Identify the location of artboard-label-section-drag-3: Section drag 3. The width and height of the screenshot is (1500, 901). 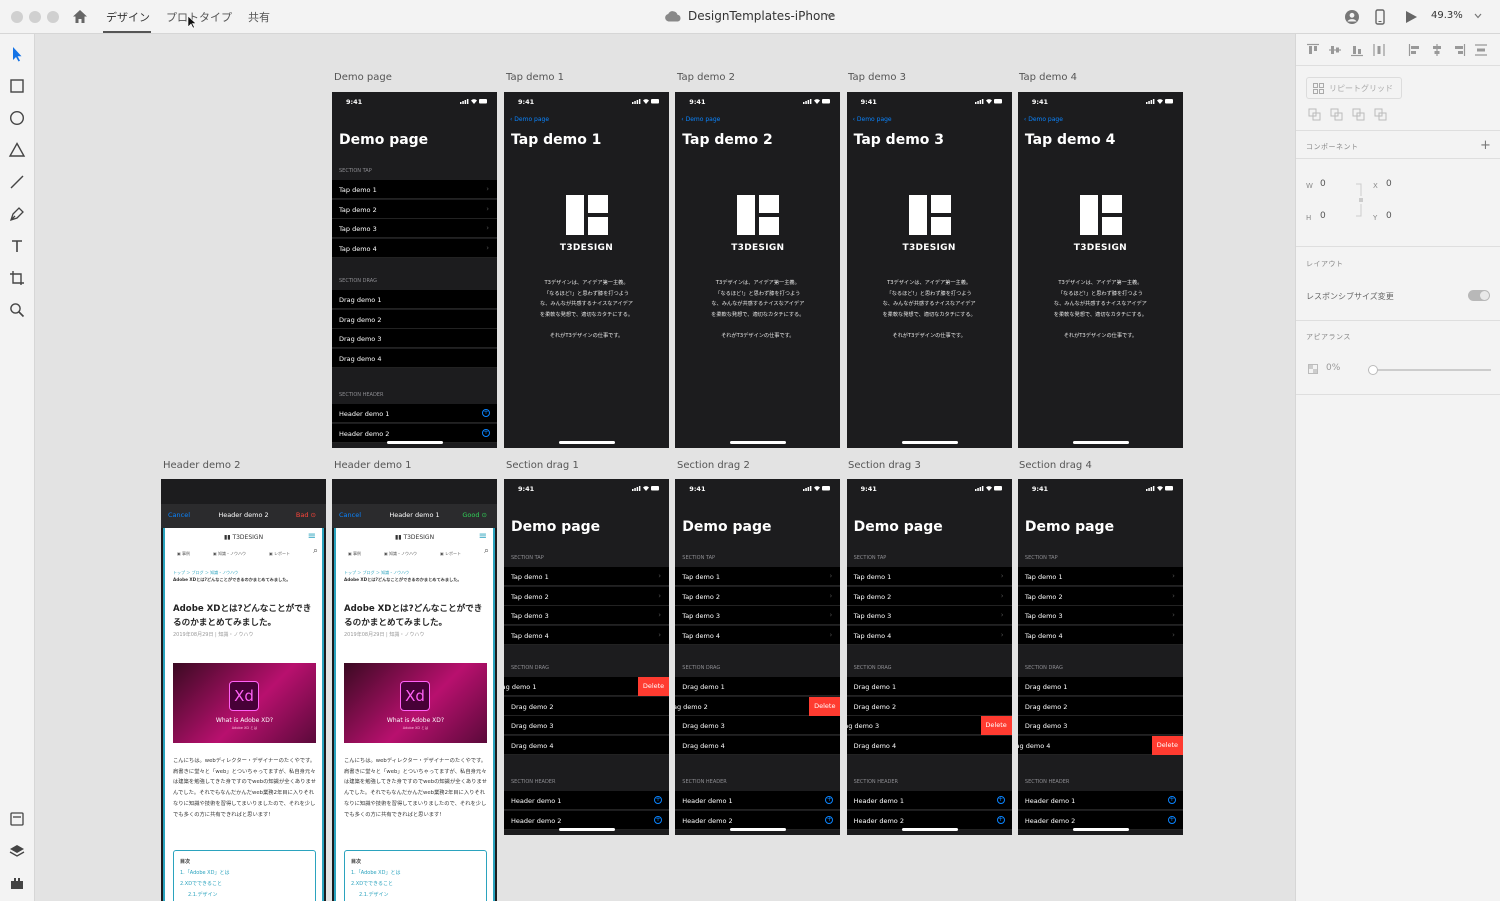
(884, 465).